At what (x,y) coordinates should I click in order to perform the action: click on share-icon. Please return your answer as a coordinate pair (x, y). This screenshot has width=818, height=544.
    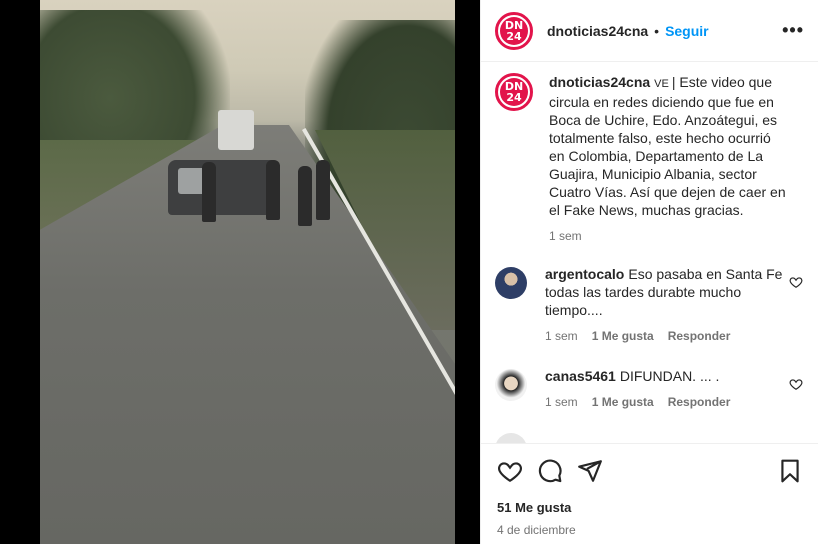
    Looking at the image, I should click on (590, 471).